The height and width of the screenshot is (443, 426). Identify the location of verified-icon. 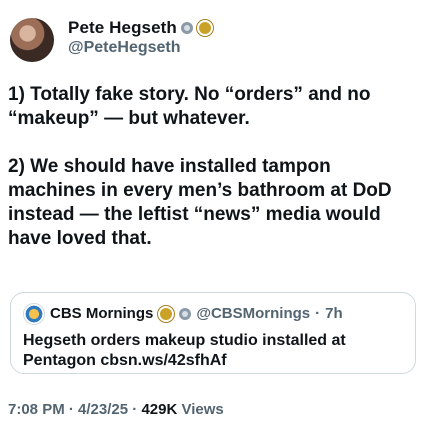
(204, 28).